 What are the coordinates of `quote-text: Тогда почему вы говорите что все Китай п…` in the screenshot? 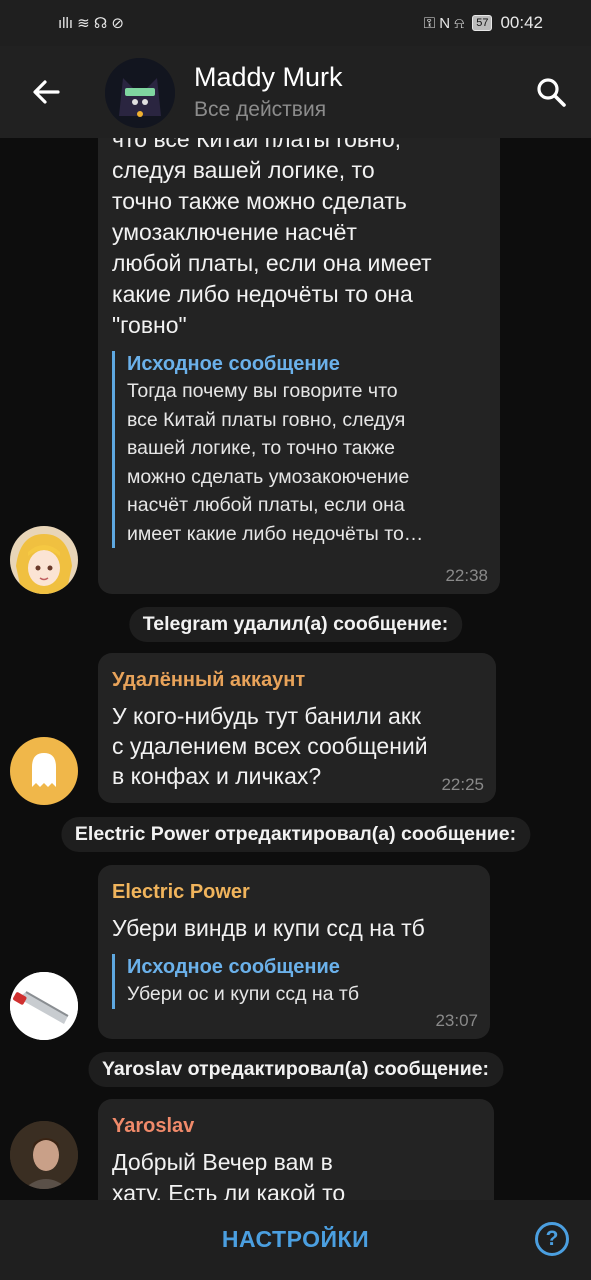 It's located at (275, 462).